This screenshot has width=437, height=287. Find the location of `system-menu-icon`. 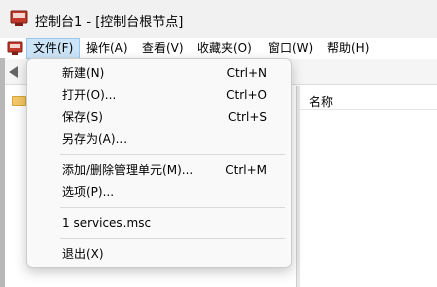

system-menu-icon is located at coordinates (15, 48).